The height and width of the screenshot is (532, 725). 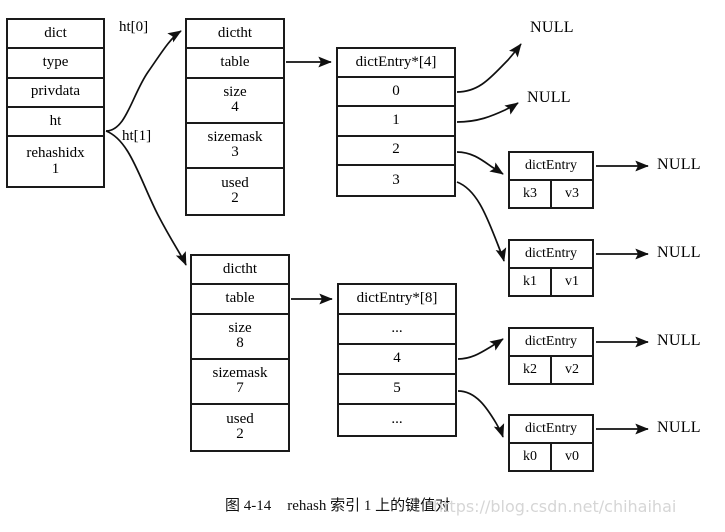 I want to click on dict-entry-k2-value: v2, so click(x=572, y=369).